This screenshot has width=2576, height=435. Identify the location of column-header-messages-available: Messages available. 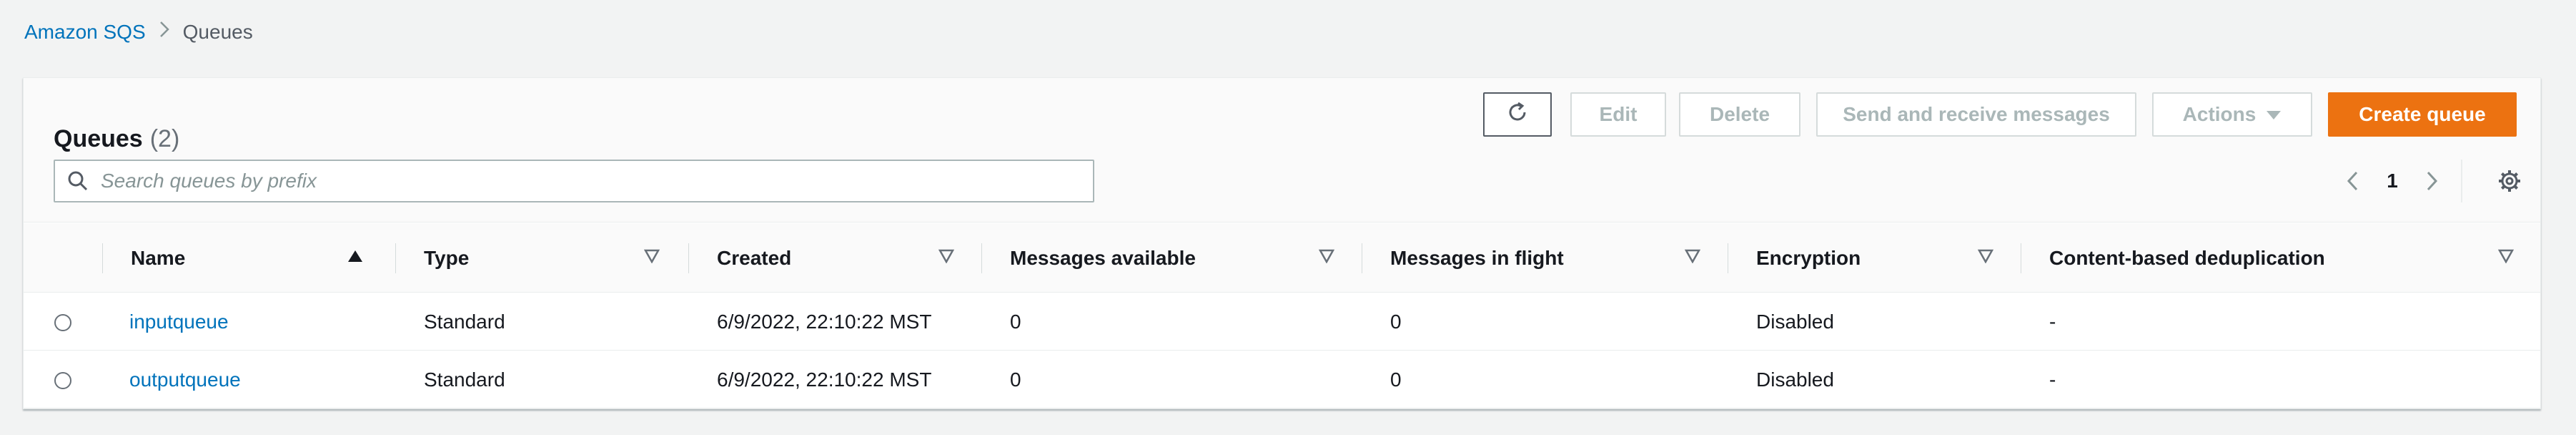
(1103, 258).